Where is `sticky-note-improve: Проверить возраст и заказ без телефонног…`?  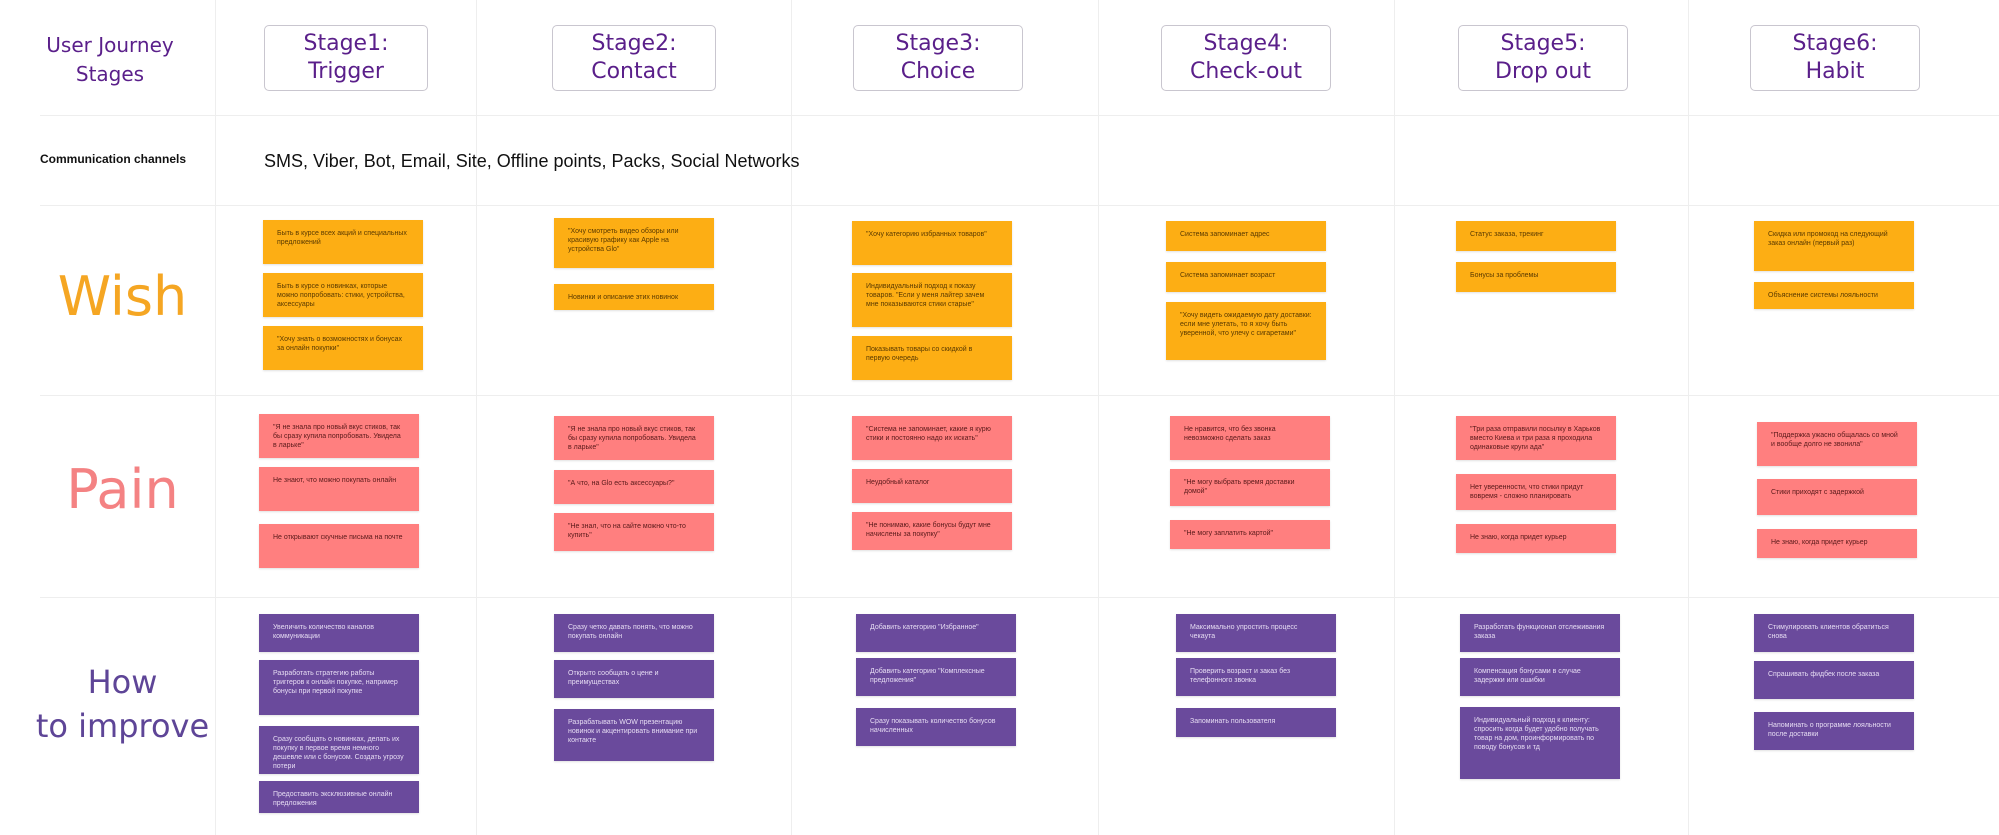
sticky-note-improve: Проверить возраст и заказ без телефонног… is located at coordinates (1256, 677).